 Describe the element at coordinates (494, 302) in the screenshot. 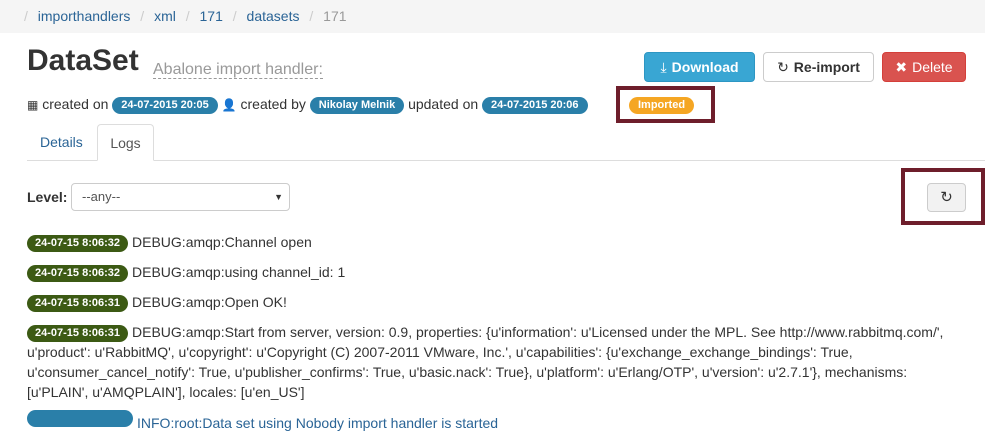

I see `log-entry: 24-07-15 8:06:31 DEBUG:amqp:Open OK!` at that location.